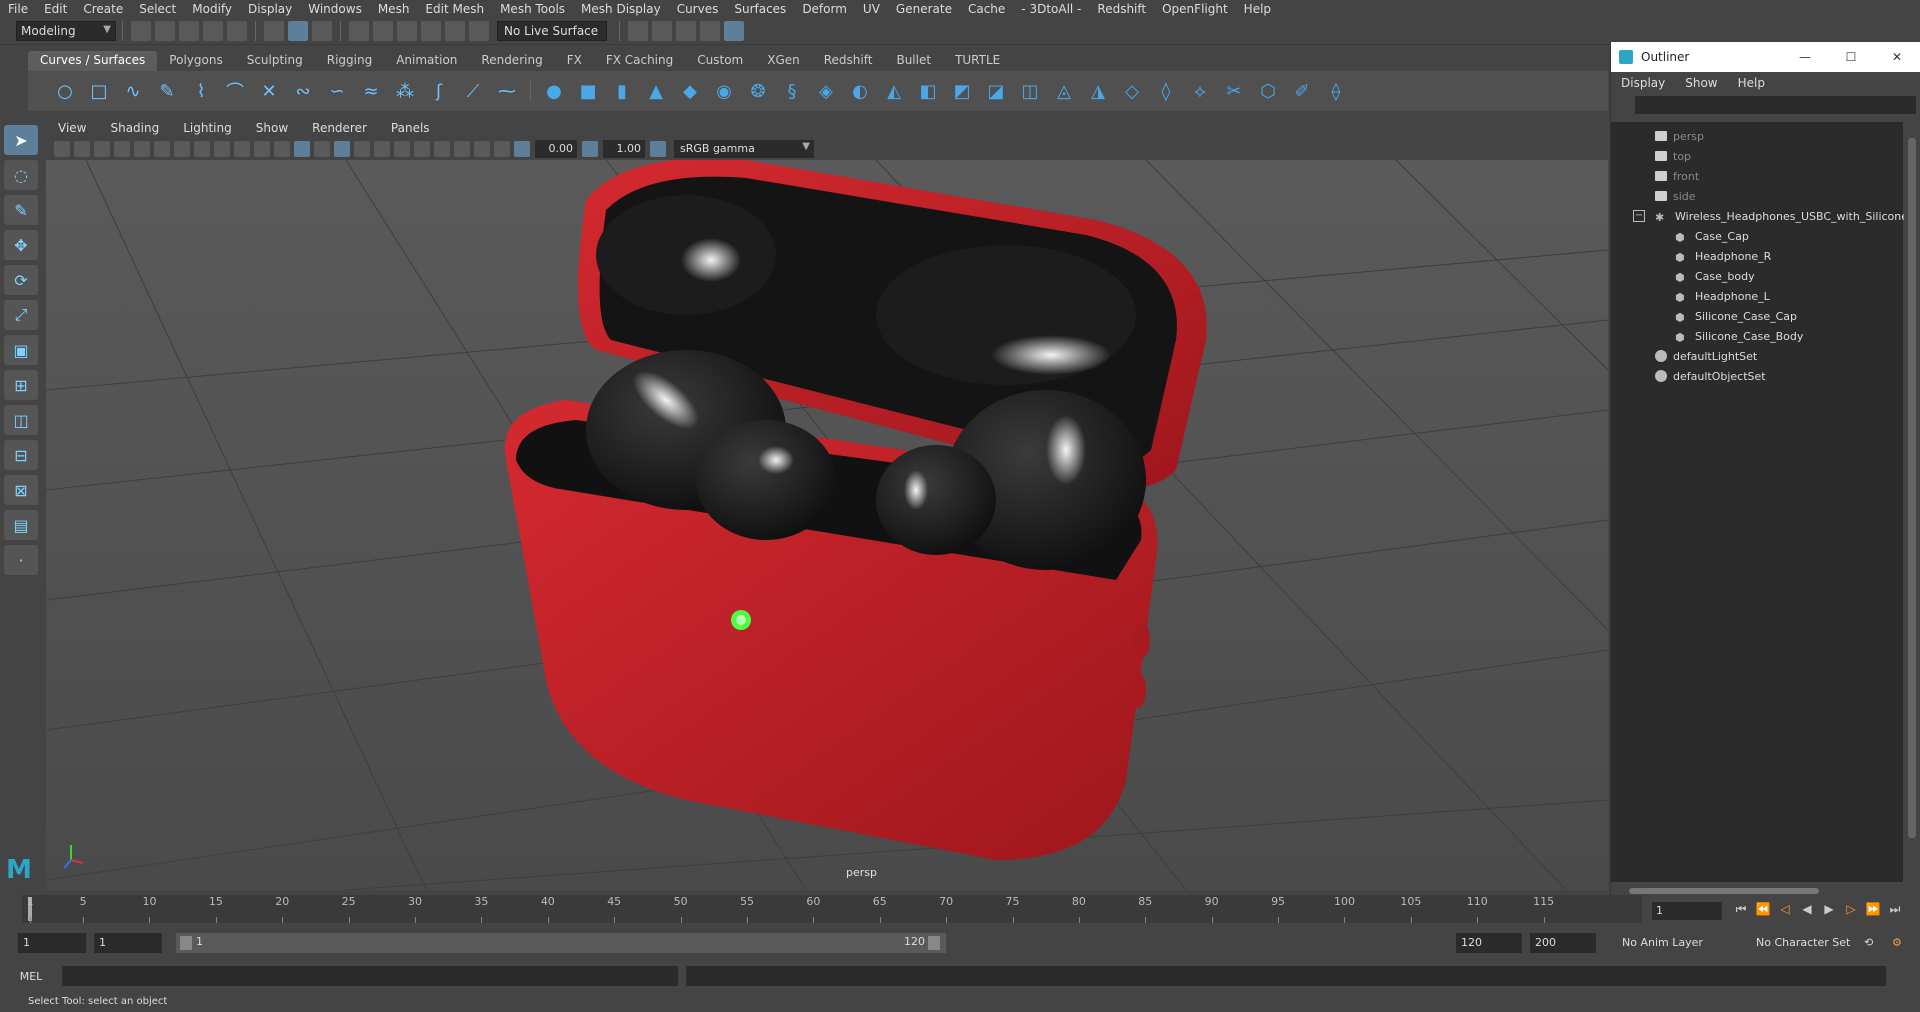  What do you see at coordinates (556, 149) in the screenshot?
I see `exposure-field: 0.00` at bounding box center [556, 149].